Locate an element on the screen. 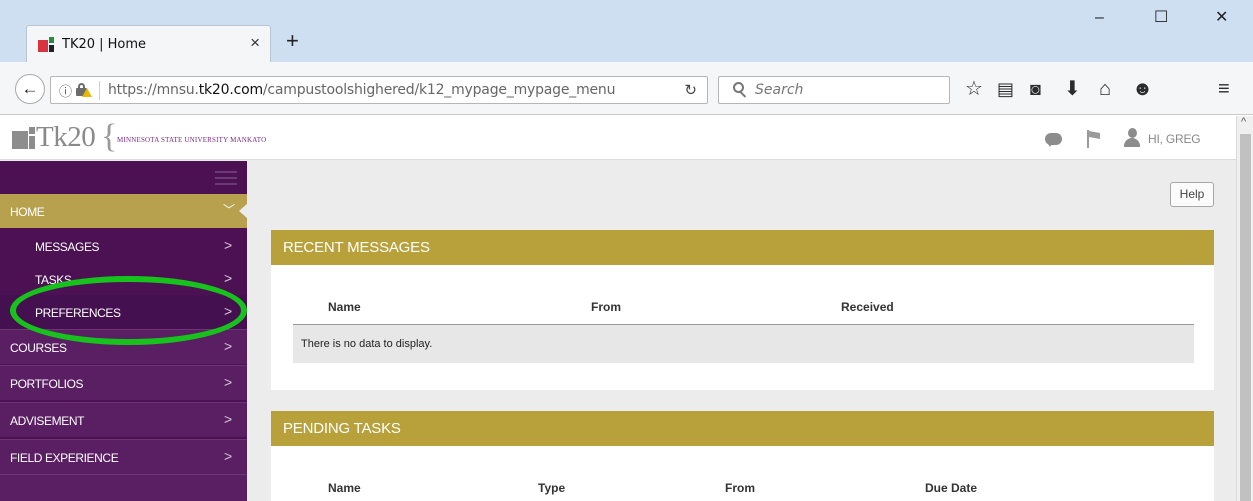 The width and height of the screenshot is (1253, 501). tk20-favicon-icon is located at coordinates (46, 44).